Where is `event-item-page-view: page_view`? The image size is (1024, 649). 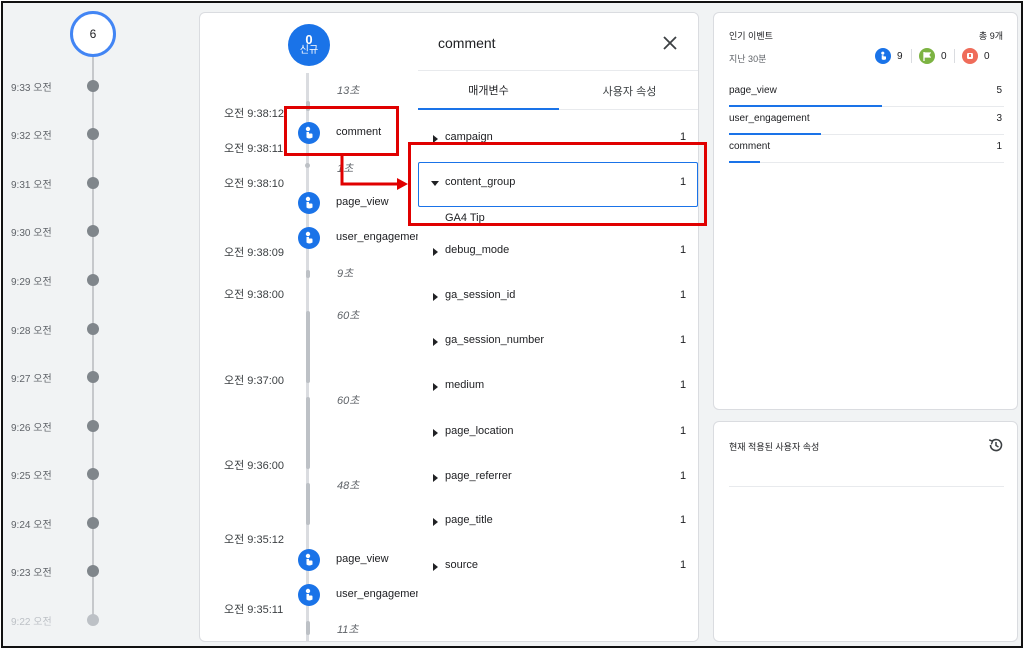
event-item-page-view: page_view is located at coordinates (368, 560).